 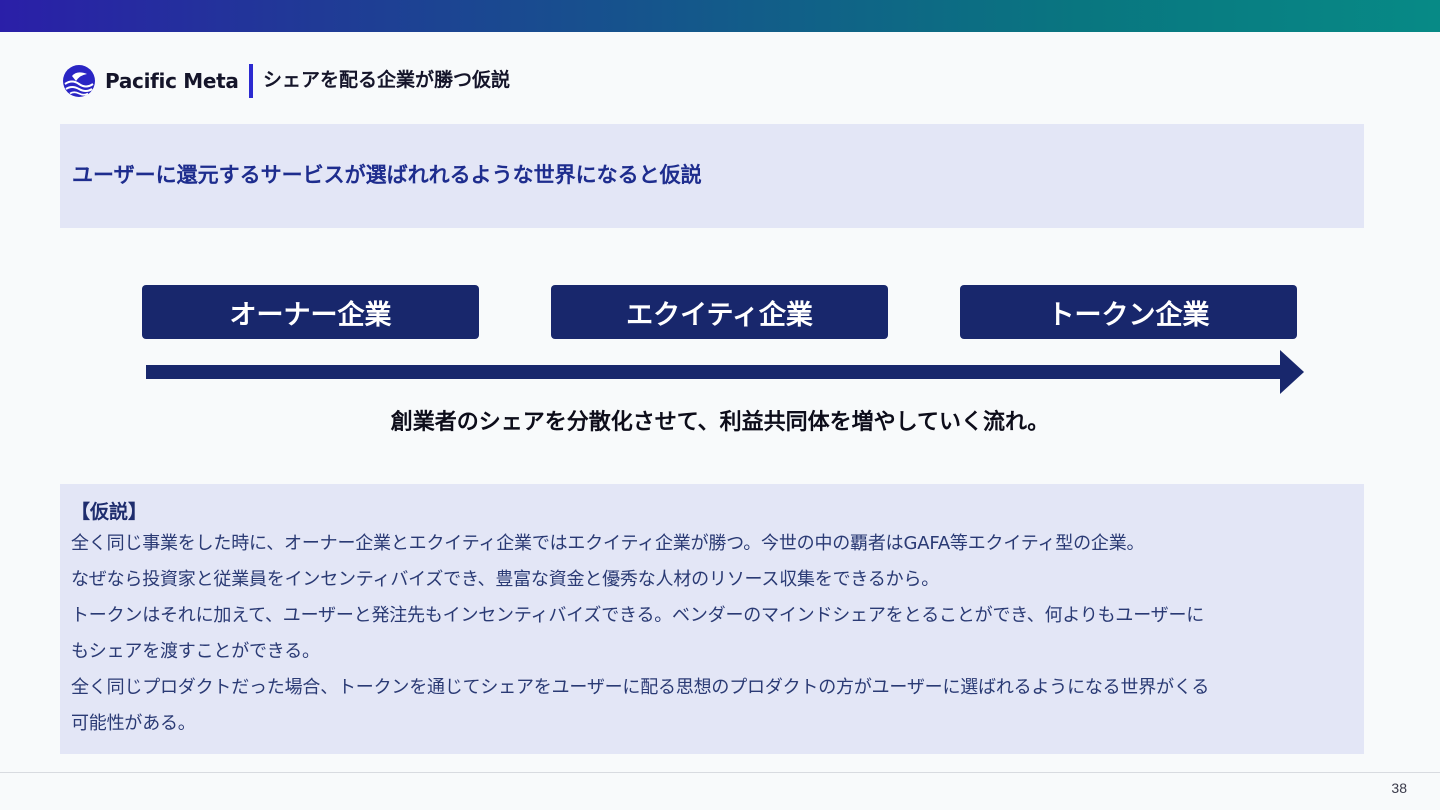 I want to click on brand-name: Pacific Meta, so click(x=172, y=81).